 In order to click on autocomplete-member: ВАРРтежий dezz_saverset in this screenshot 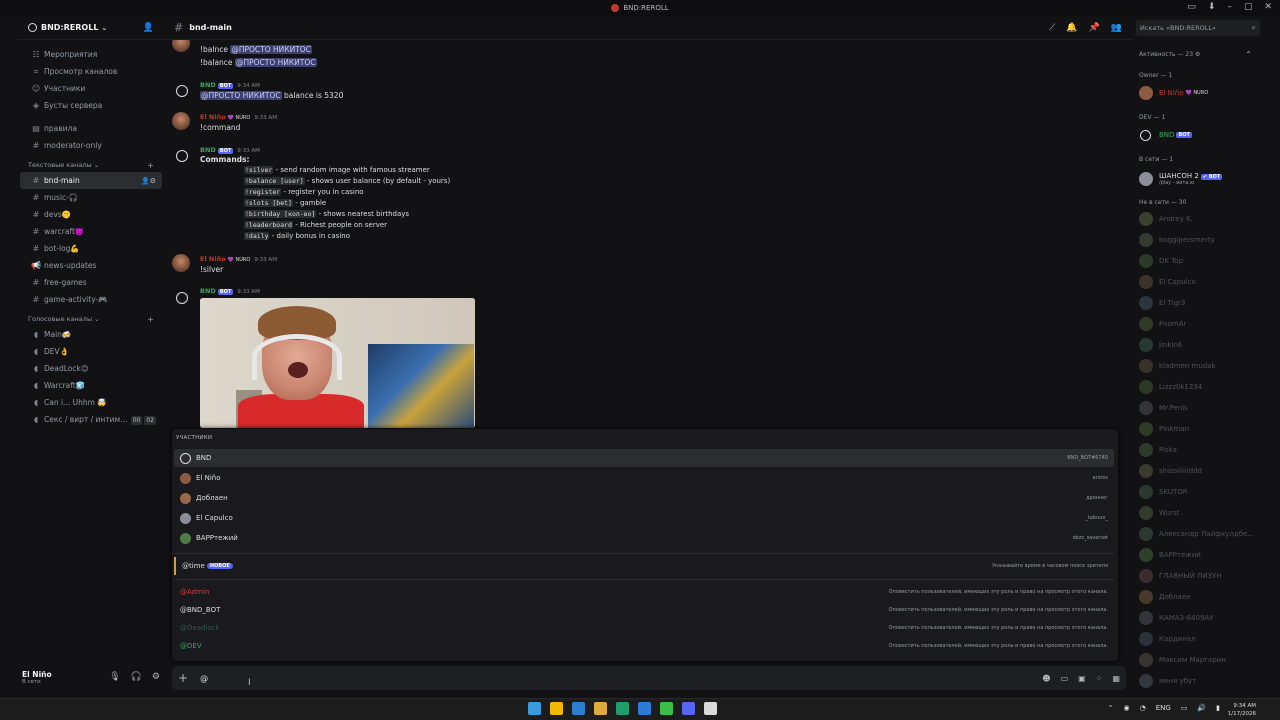, I will do `click(644, 538)`.